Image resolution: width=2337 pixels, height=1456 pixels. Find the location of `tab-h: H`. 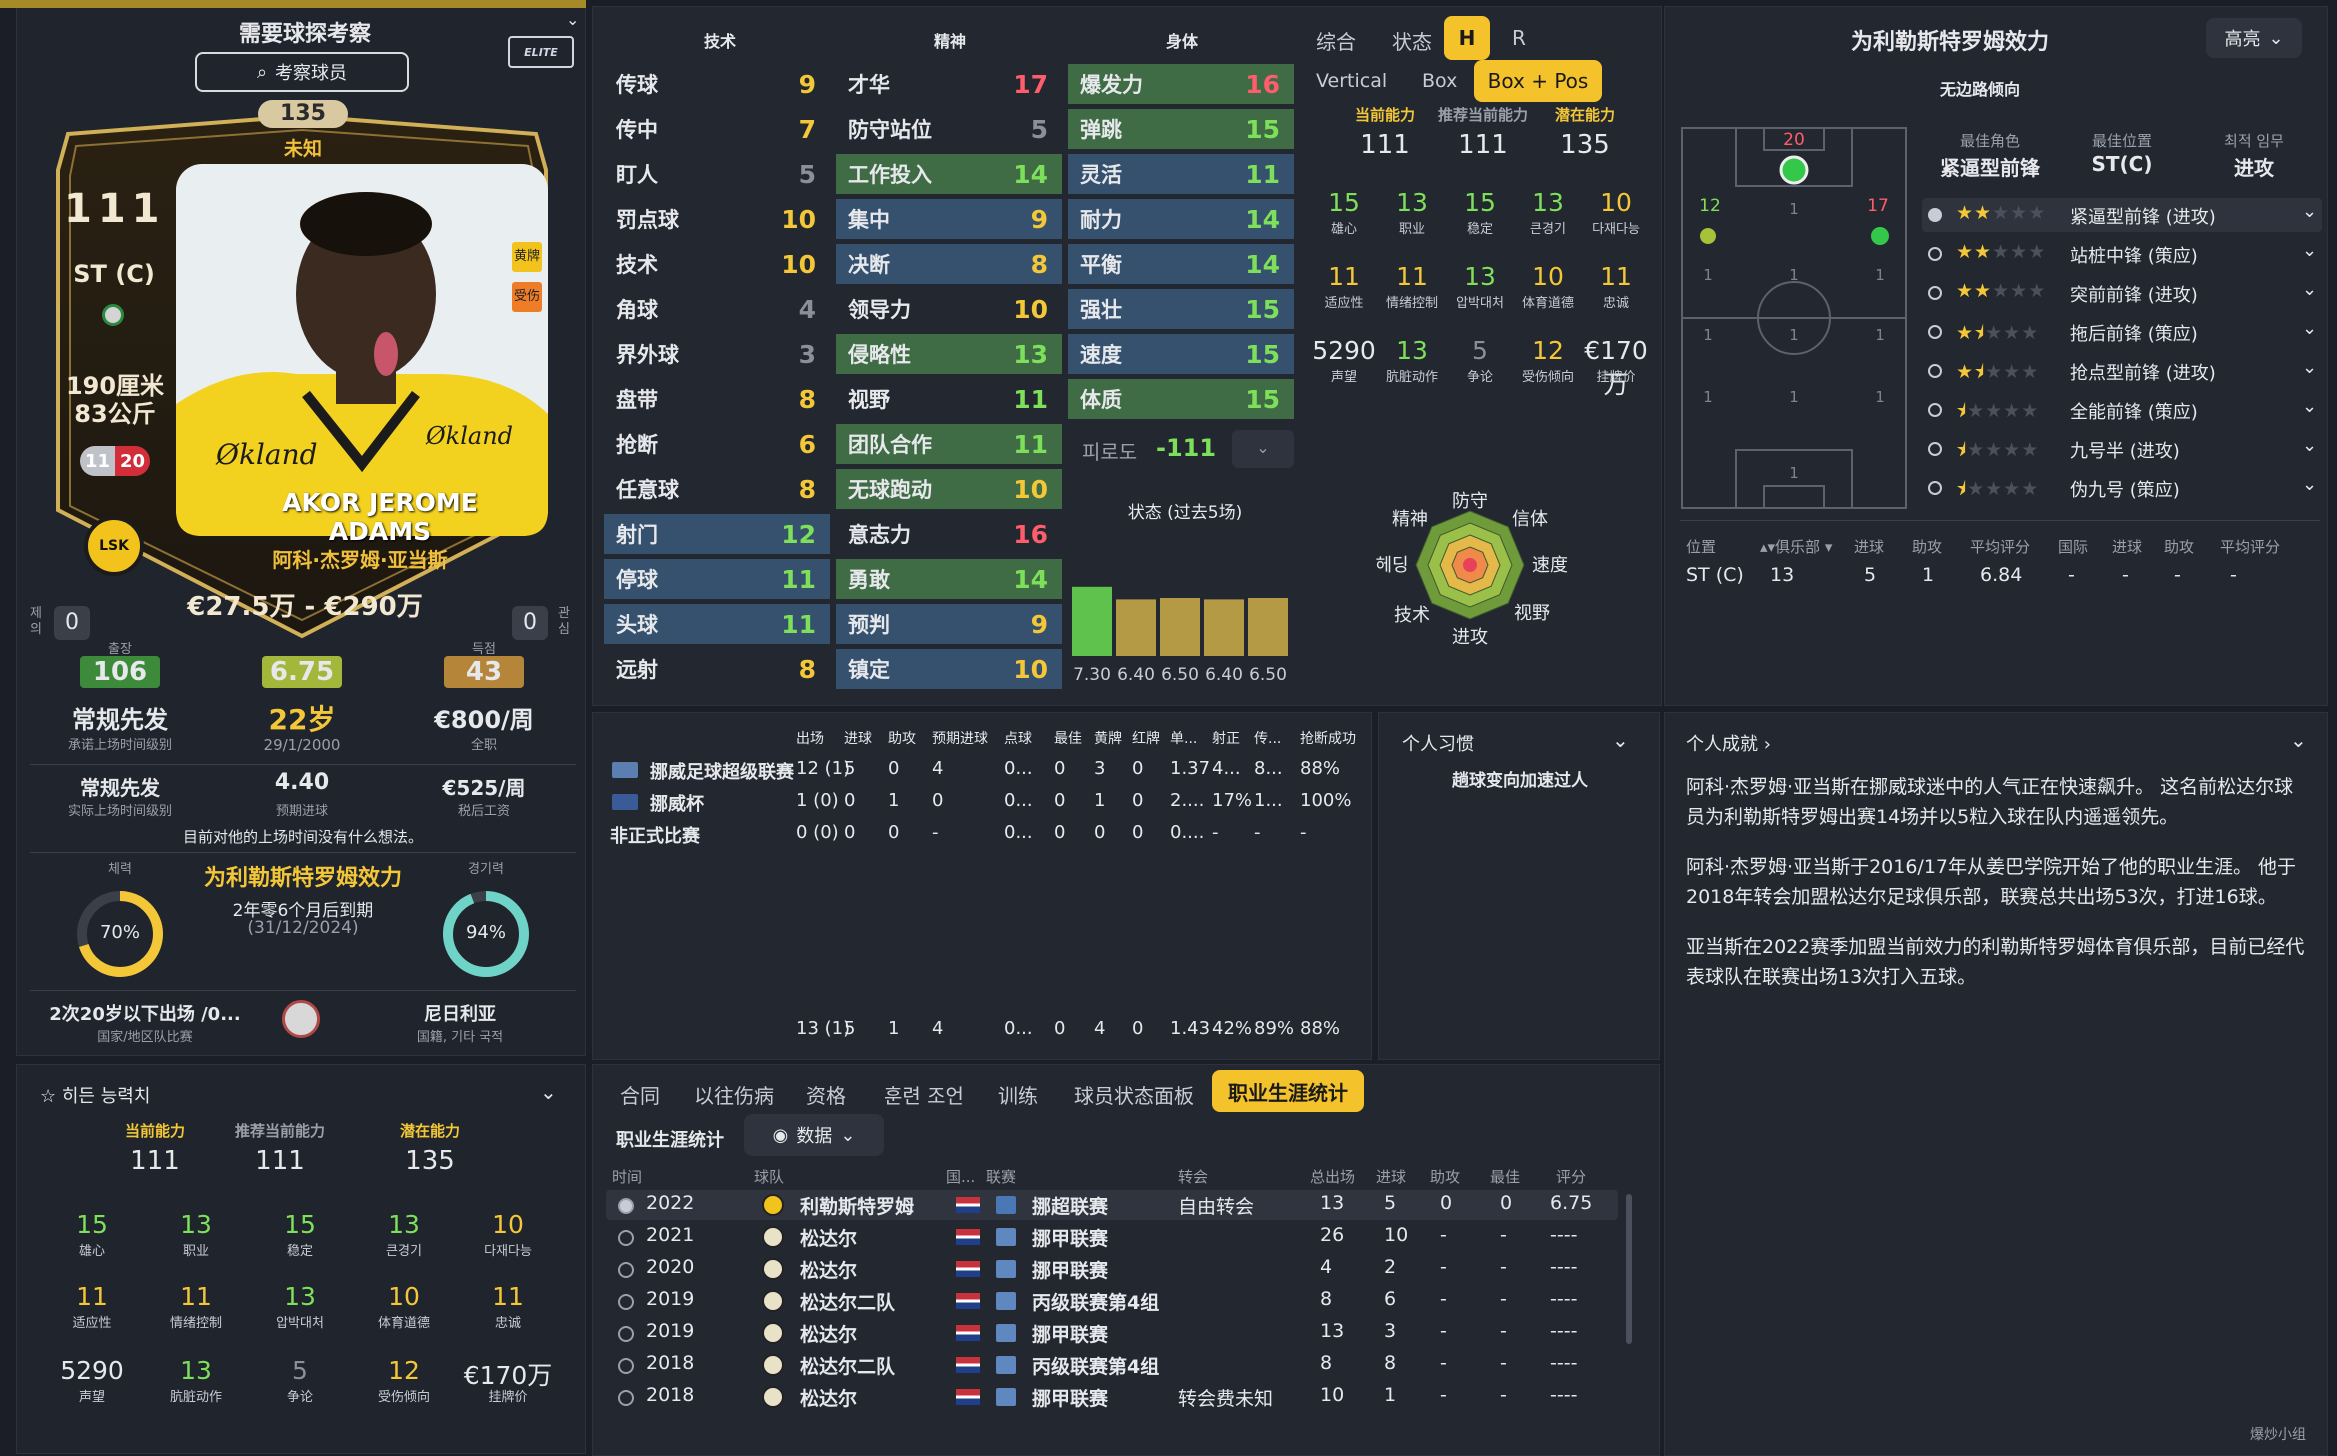

tab-h: H is located at coordinates (1467, 38).